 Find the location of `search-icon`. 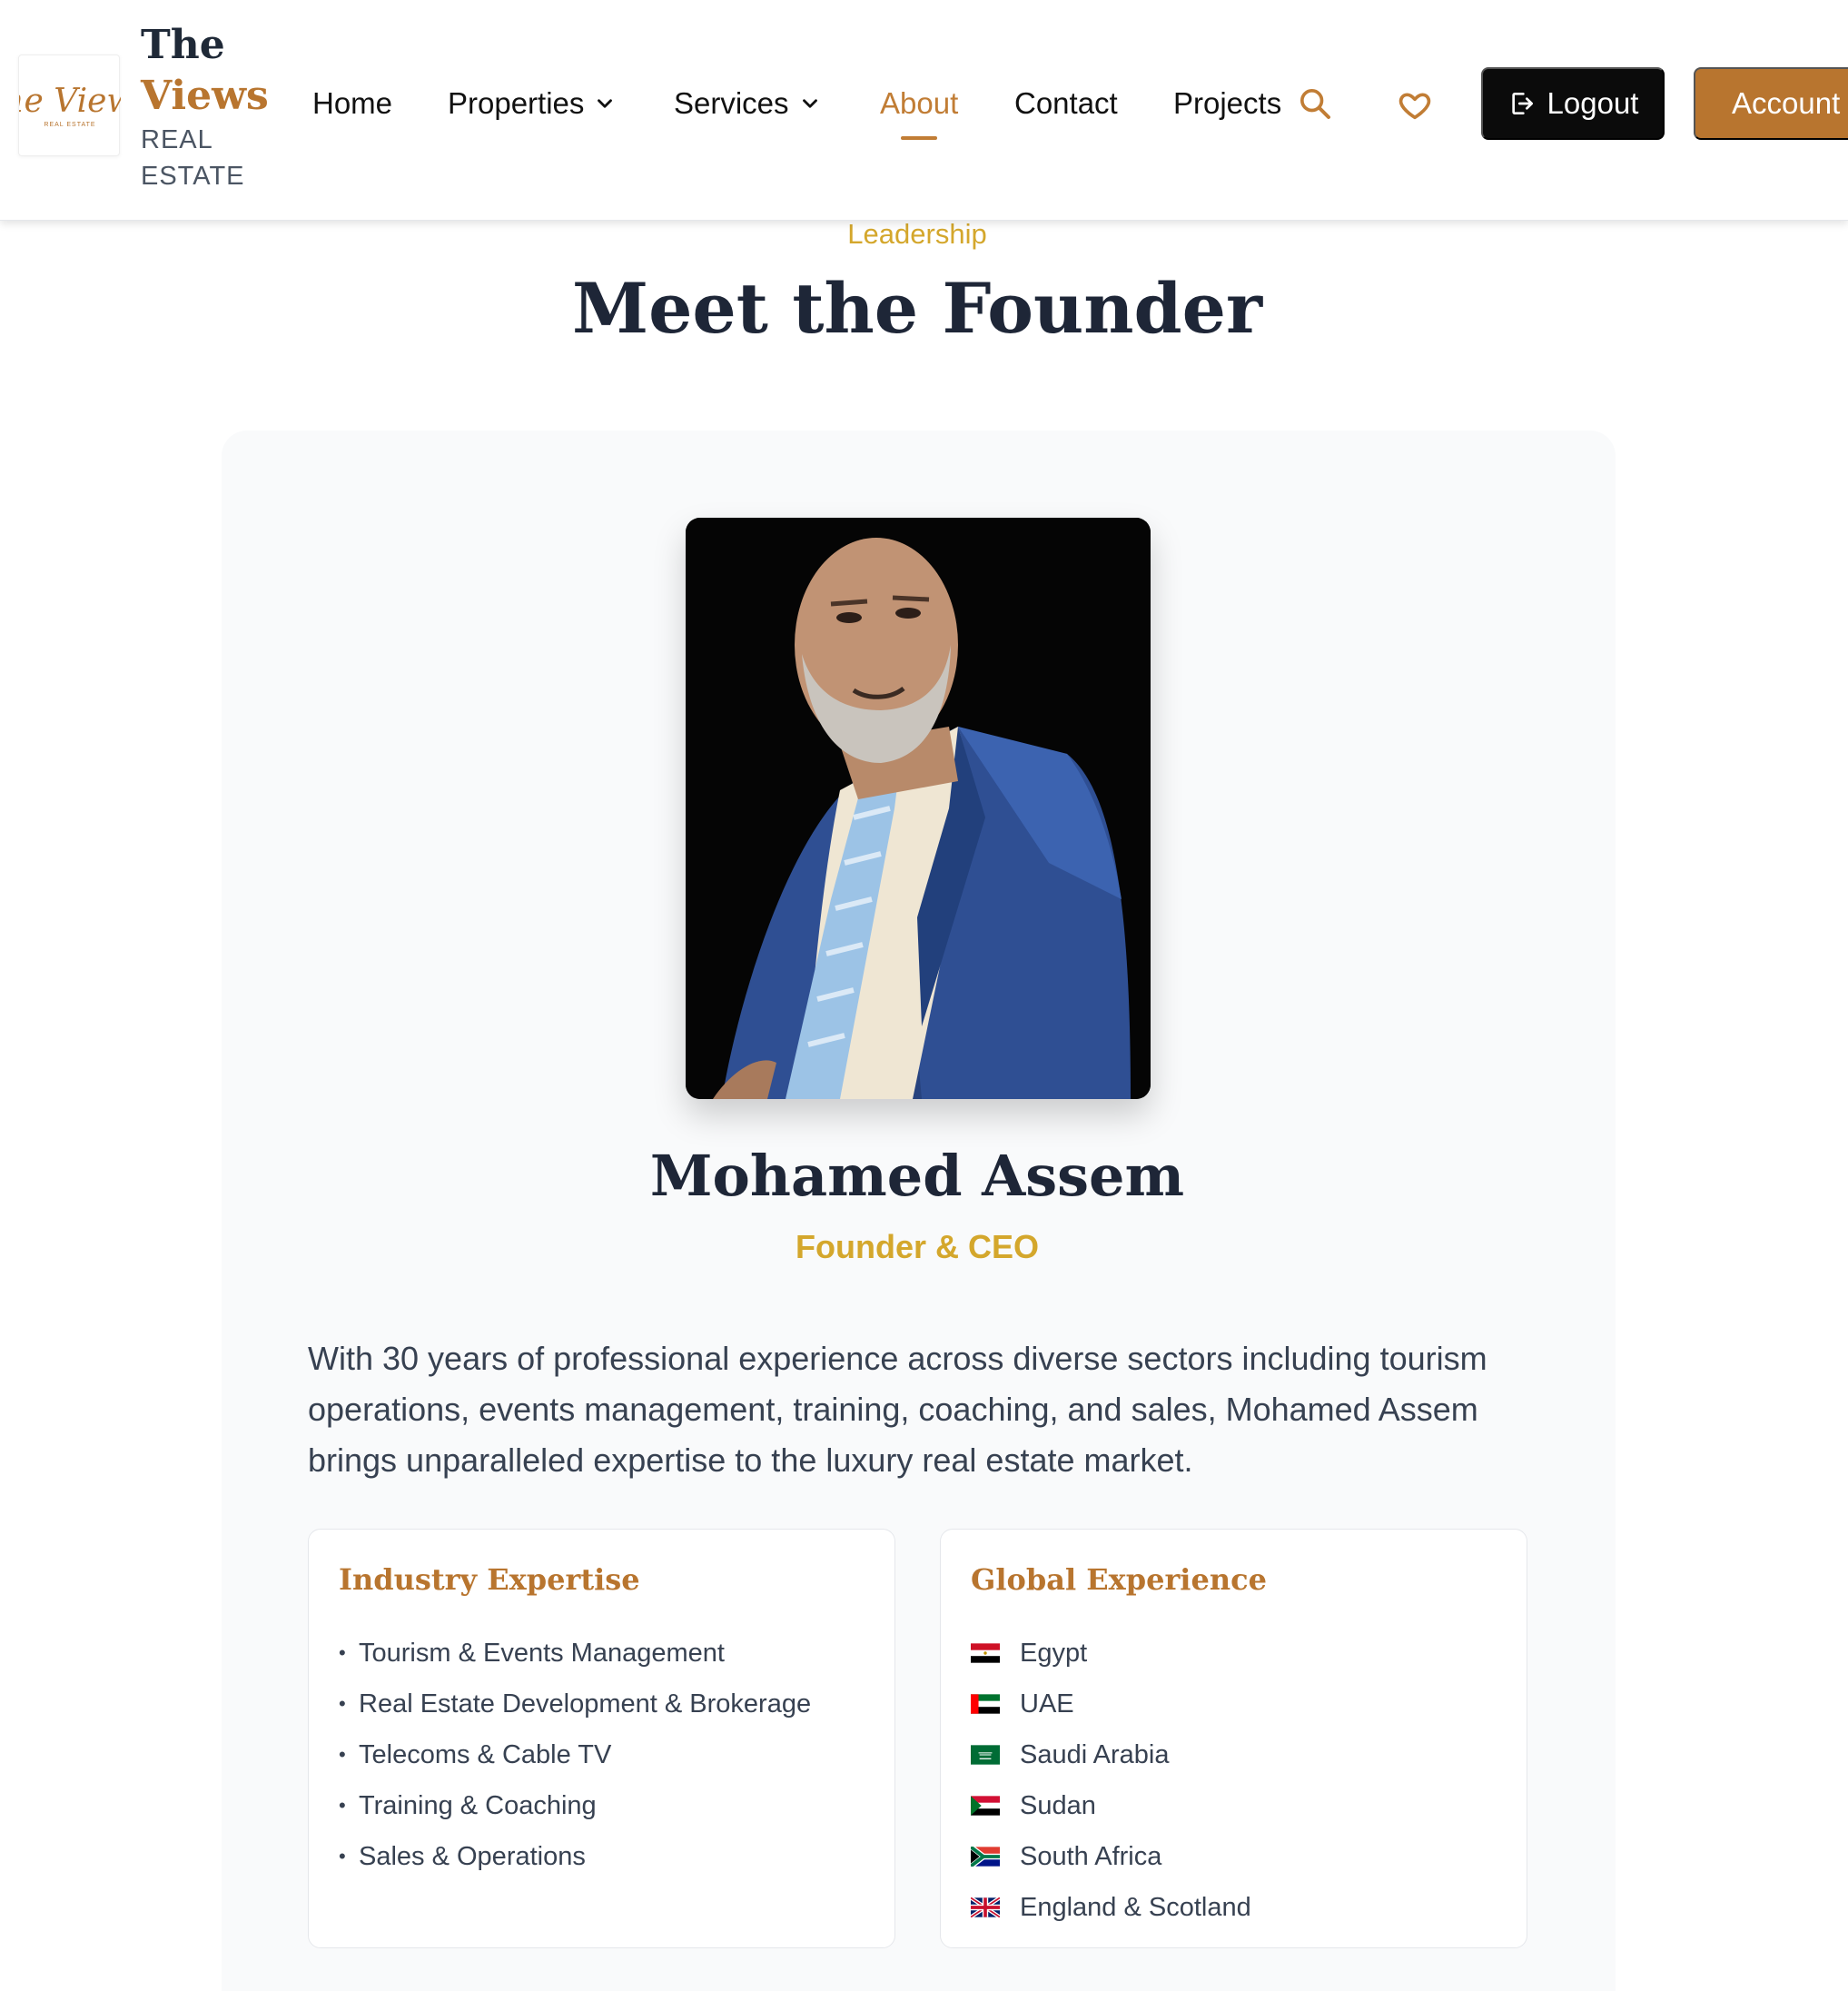

search-icon is located at coordinates (1315, 104).